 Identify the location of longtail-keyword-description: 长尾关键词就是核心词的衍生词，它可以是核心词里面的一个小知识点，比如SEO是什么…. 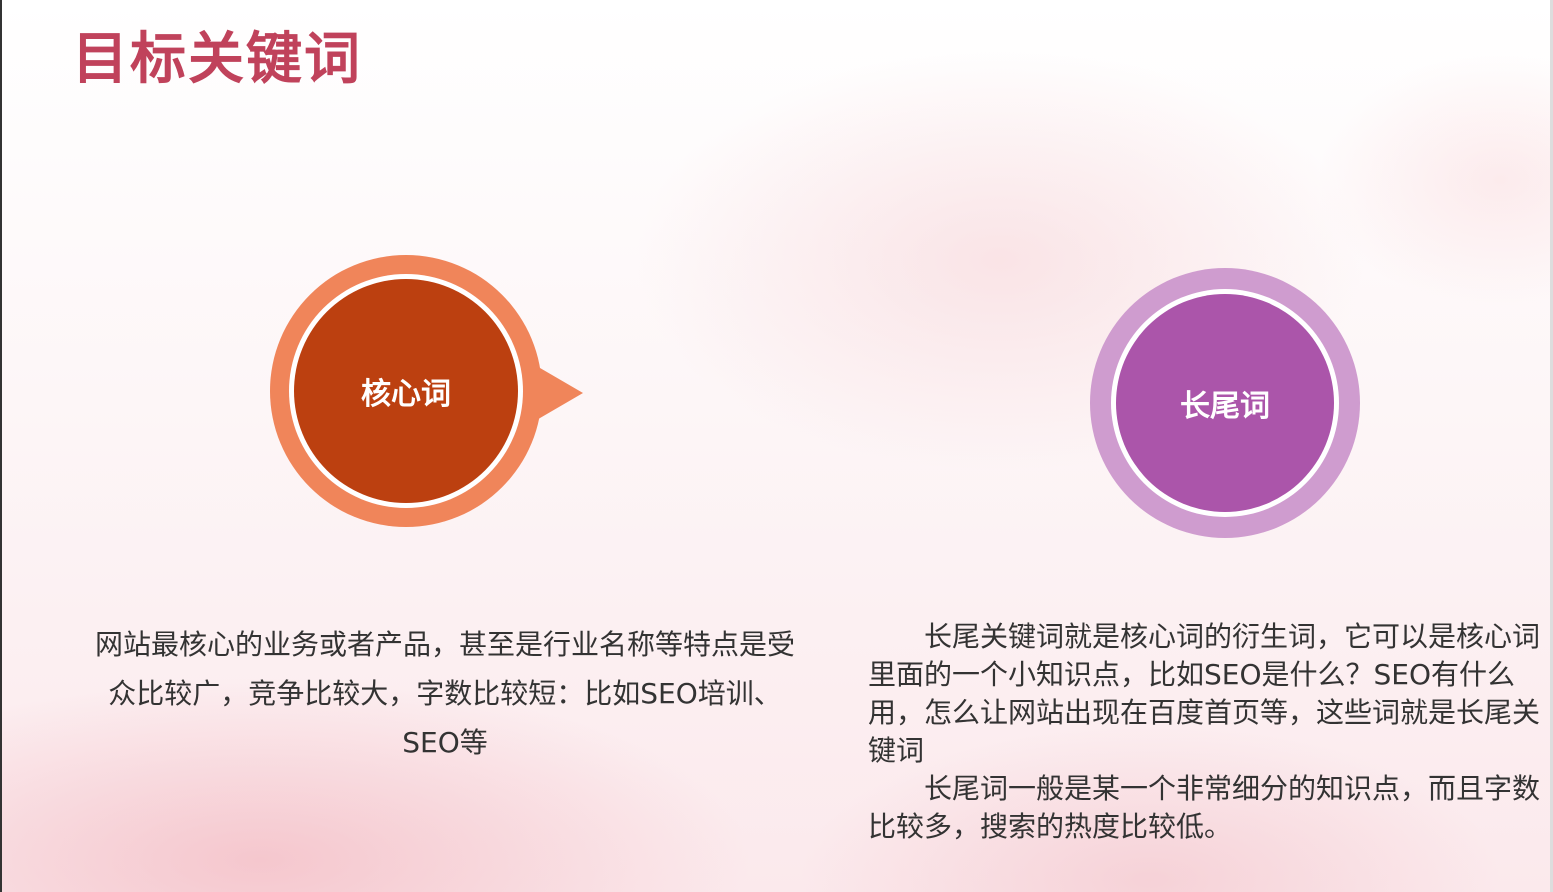
(1210, 732).